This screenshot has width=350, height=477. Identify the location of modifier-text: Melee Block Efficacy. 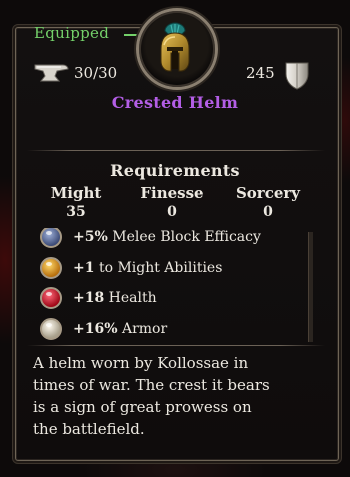
(186, 237).